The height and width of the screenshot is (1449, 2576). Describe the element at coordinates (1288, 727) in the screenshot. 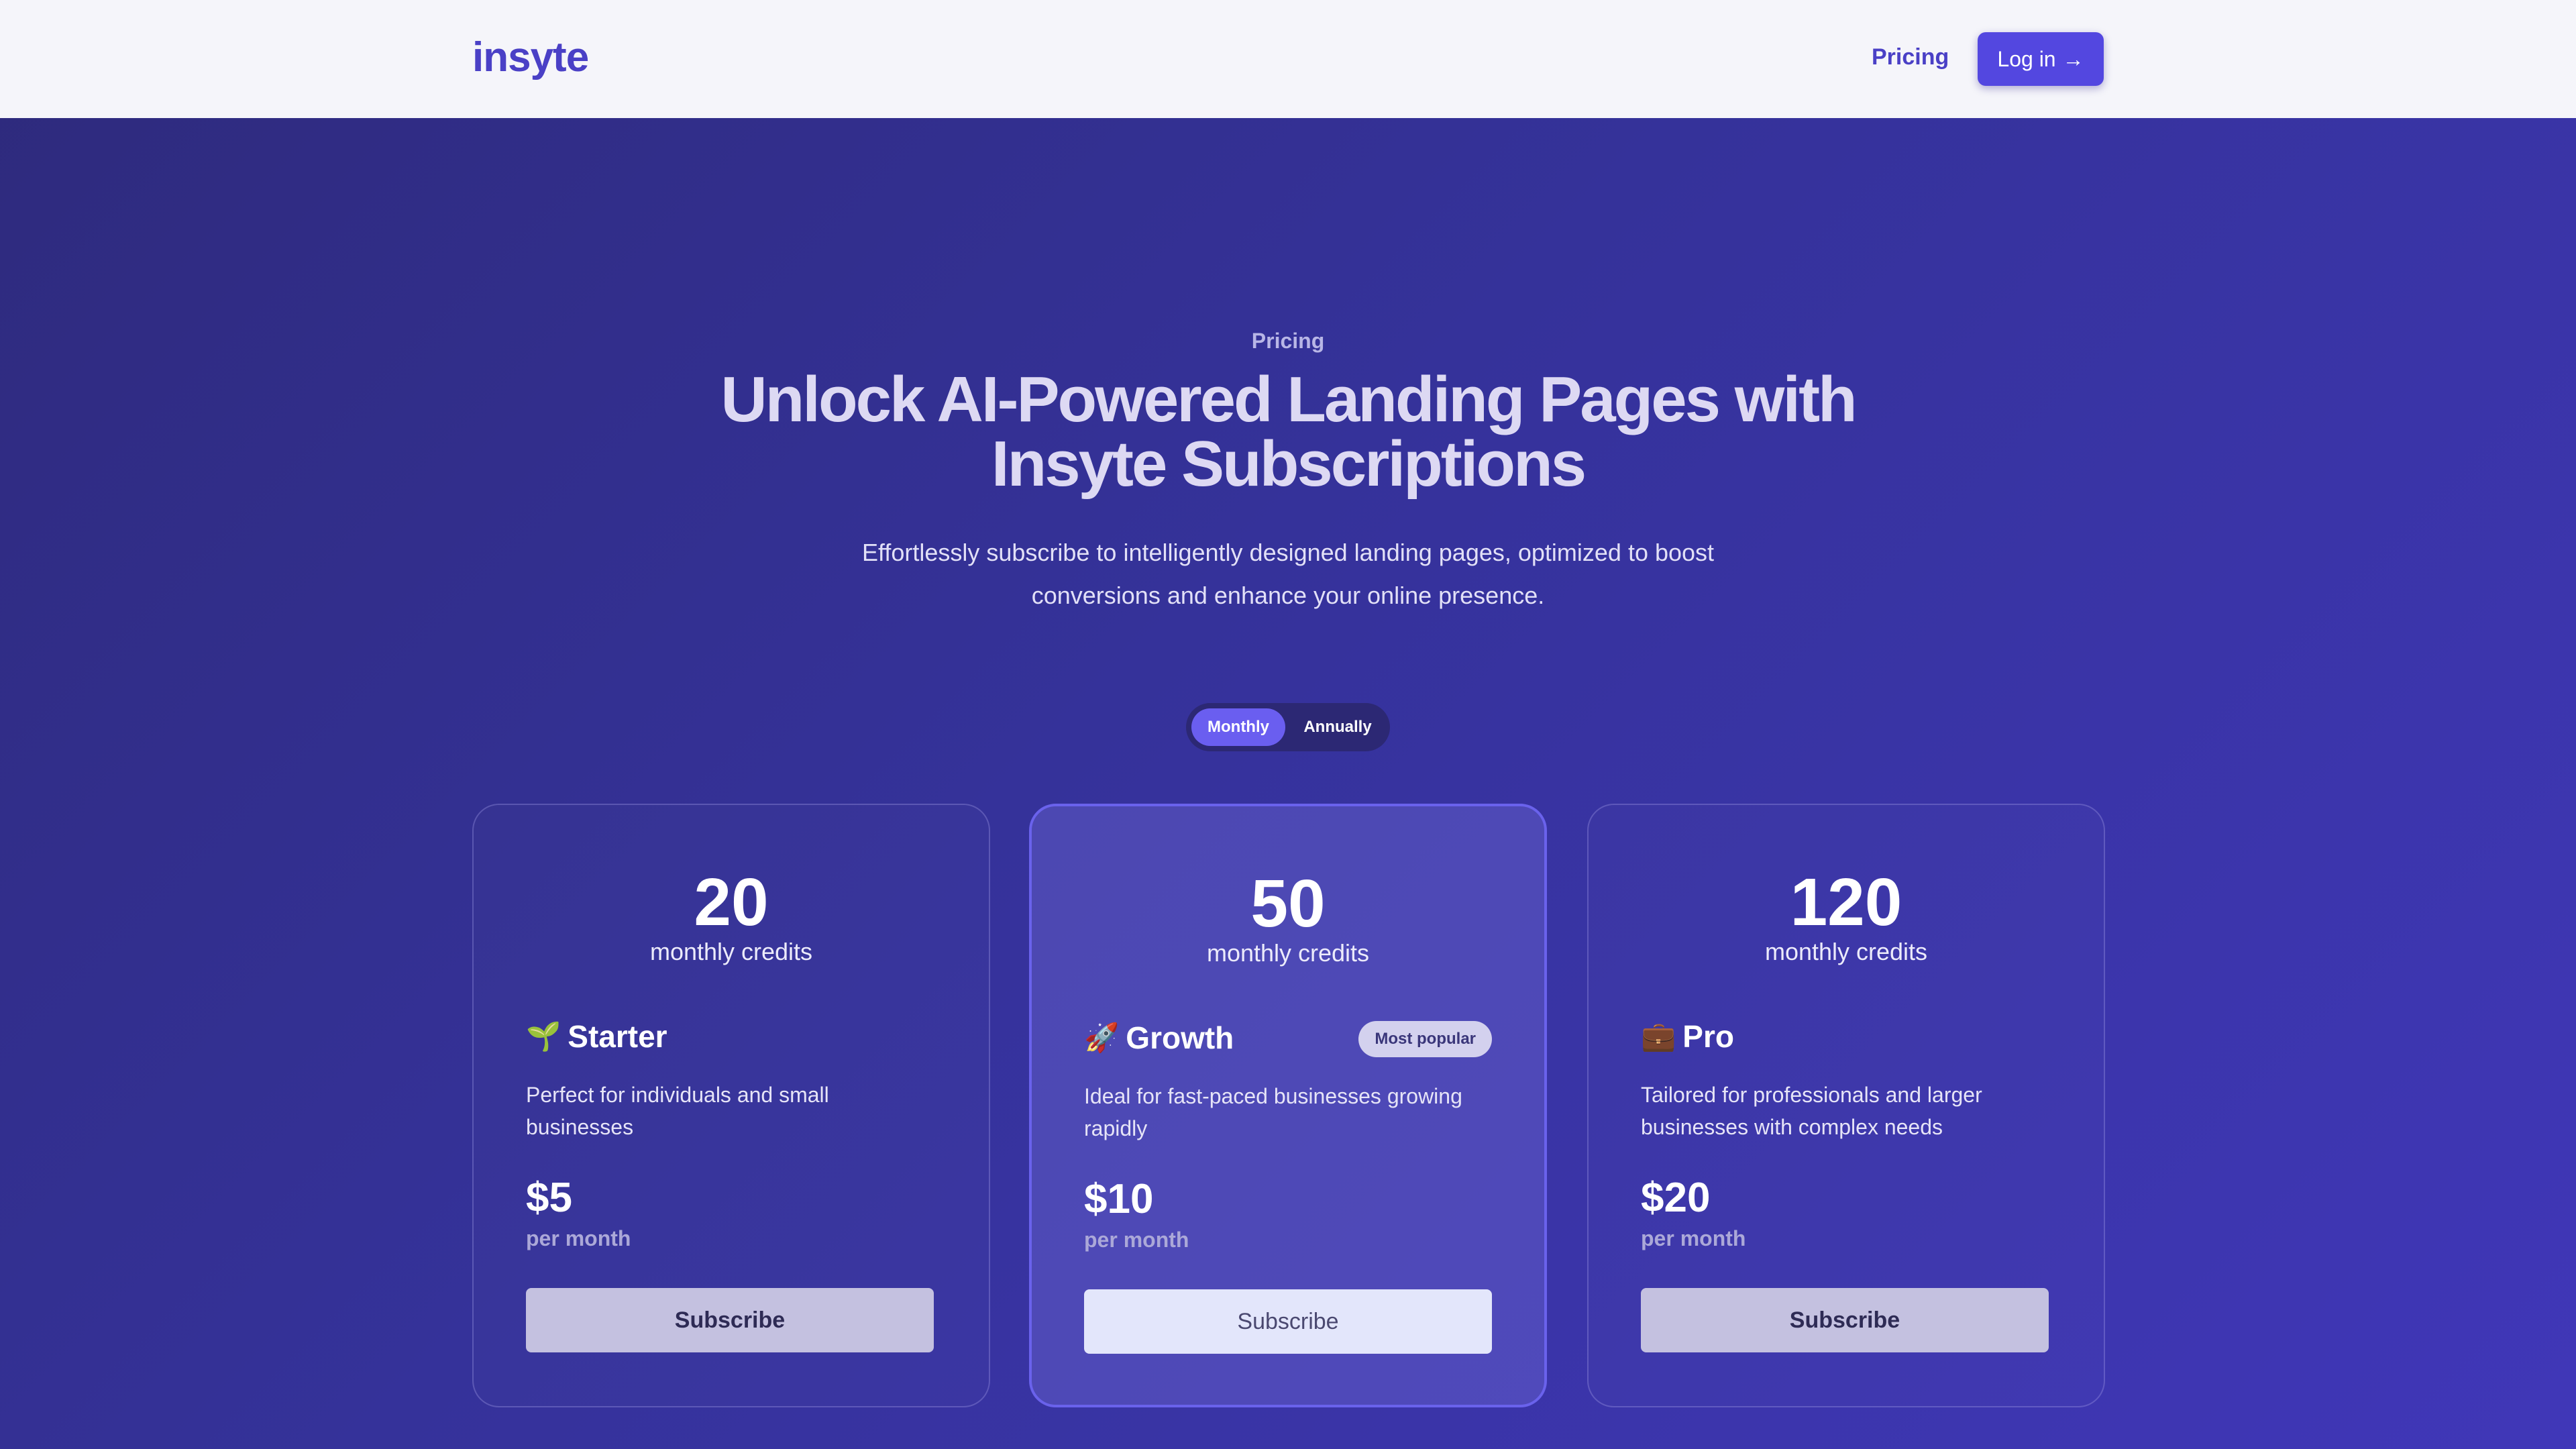

I see `billing-period-toggle: Monthly Annually` at that location.